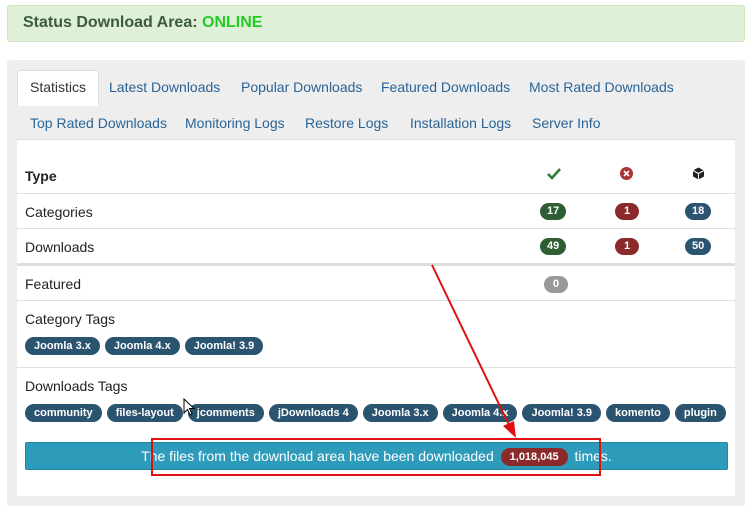 This screenshot has height=515, width=752. I want to click on mouse-cursor-icon, so click(189, 407).